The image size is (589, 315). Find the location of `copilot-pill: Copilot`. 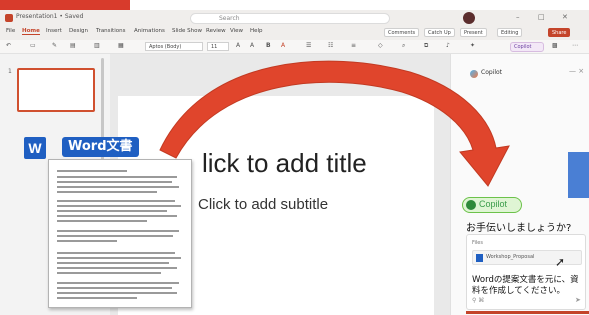

copilot-pill: Copilot is located at coordinates (492, 205).